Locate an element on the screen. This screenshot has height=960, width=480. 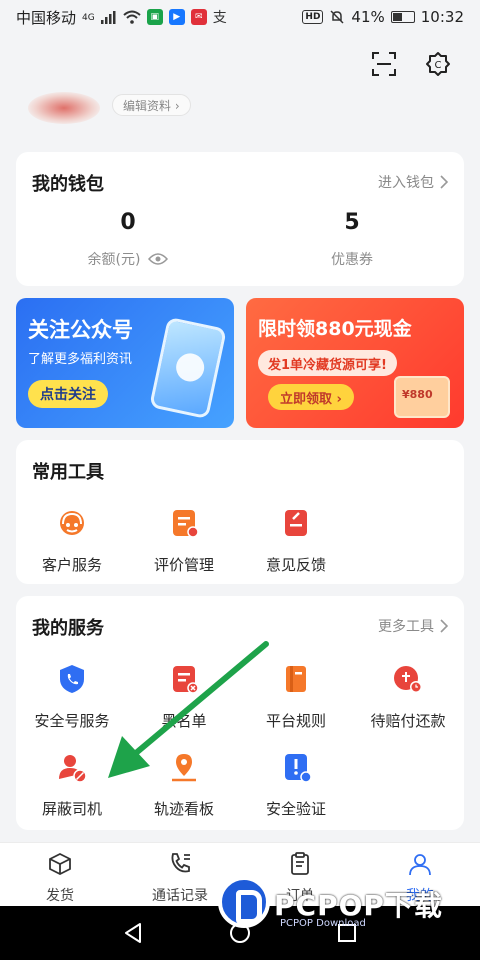
hd-icon: HD is located at coordinates (313, 17).